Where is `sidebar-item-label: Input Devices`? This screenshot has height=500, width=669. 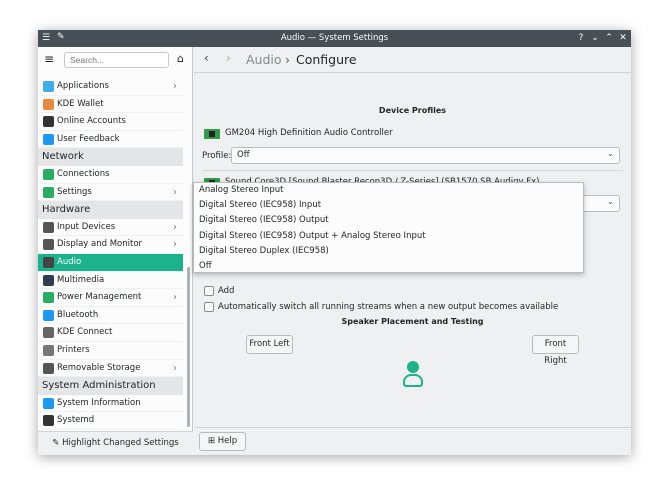 sidebar-item-label: Input Devices is located at coordinates (86, 226).